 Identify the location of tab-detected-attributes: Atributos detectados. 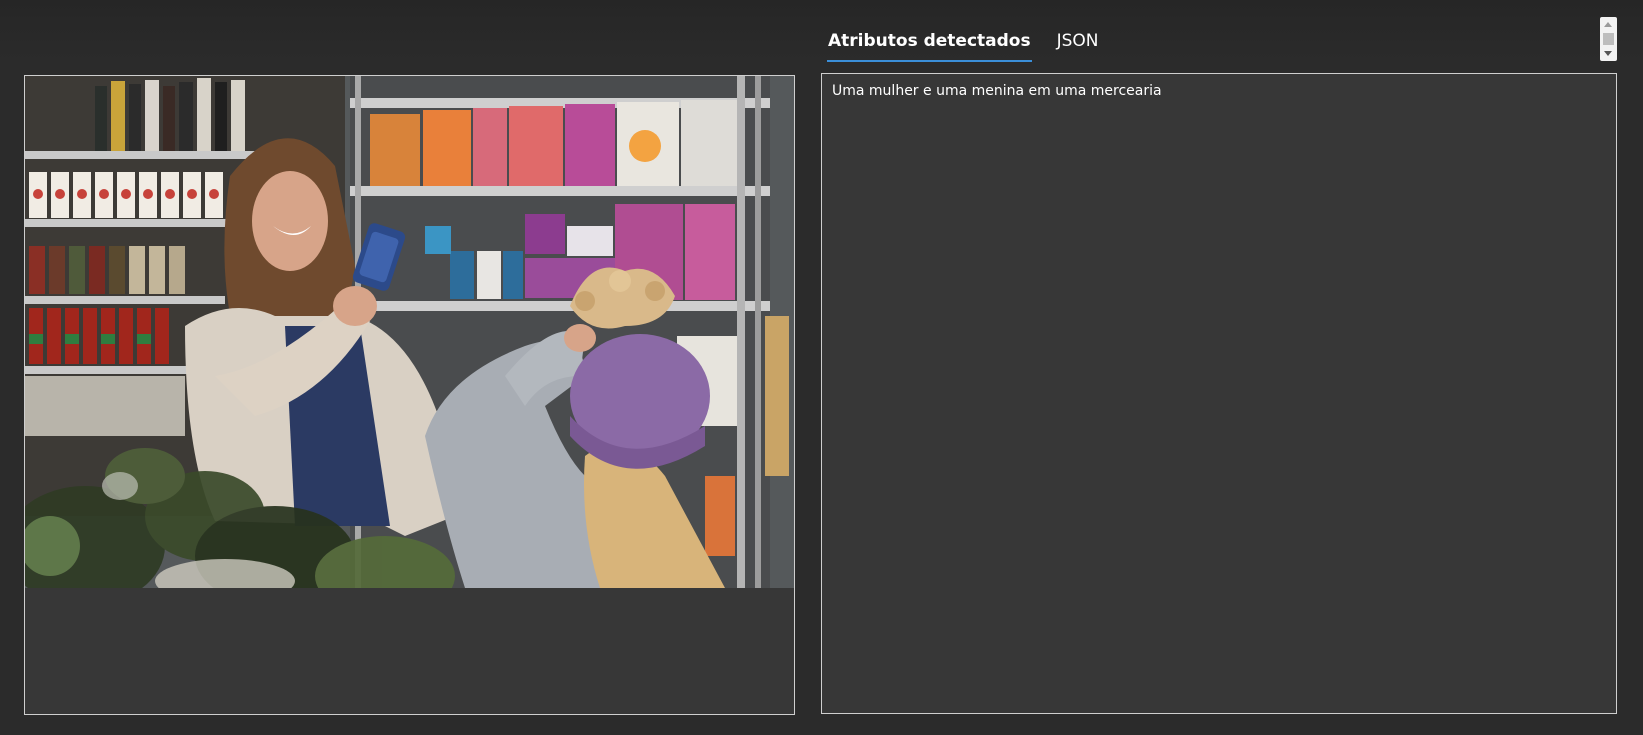
(929, 43).